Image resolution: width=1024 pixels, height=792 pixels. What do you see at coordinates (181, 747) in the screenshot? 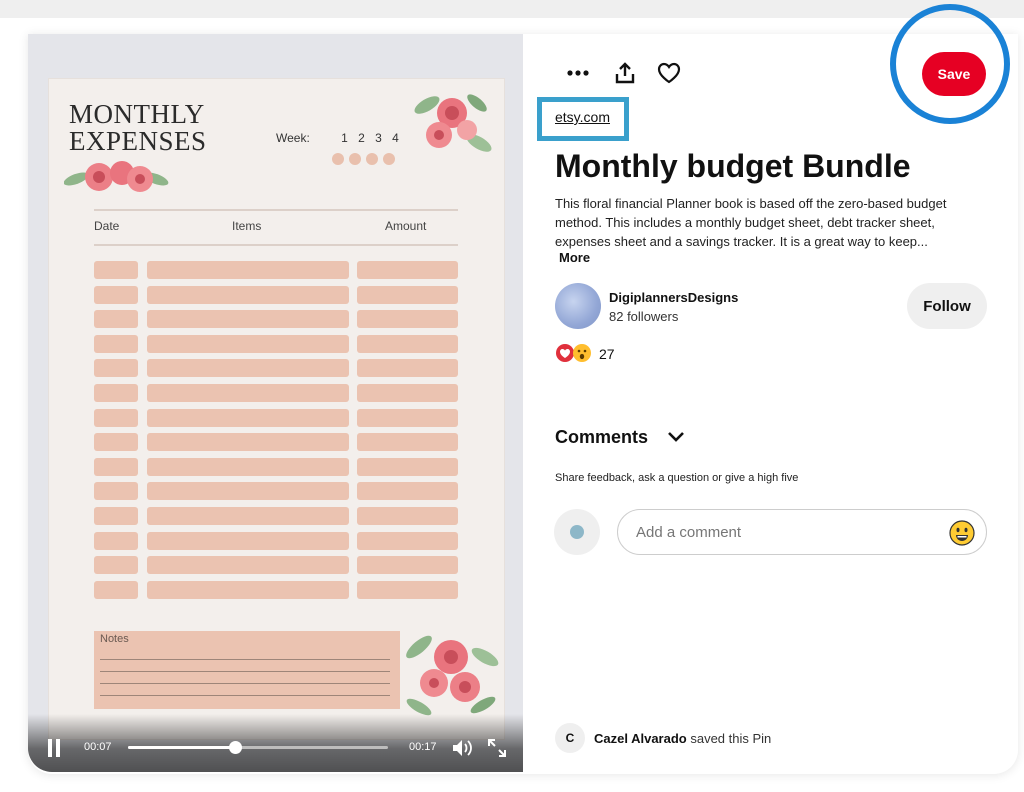
I see `video-progress-fill` at bounding box center [181, 747].